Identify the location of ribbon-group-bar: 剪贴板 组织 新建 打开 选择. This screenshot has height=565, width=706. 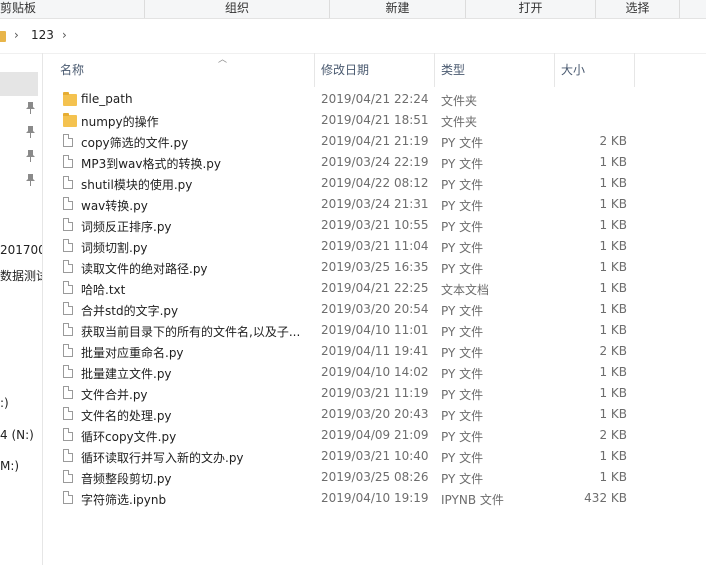
(353, 9).